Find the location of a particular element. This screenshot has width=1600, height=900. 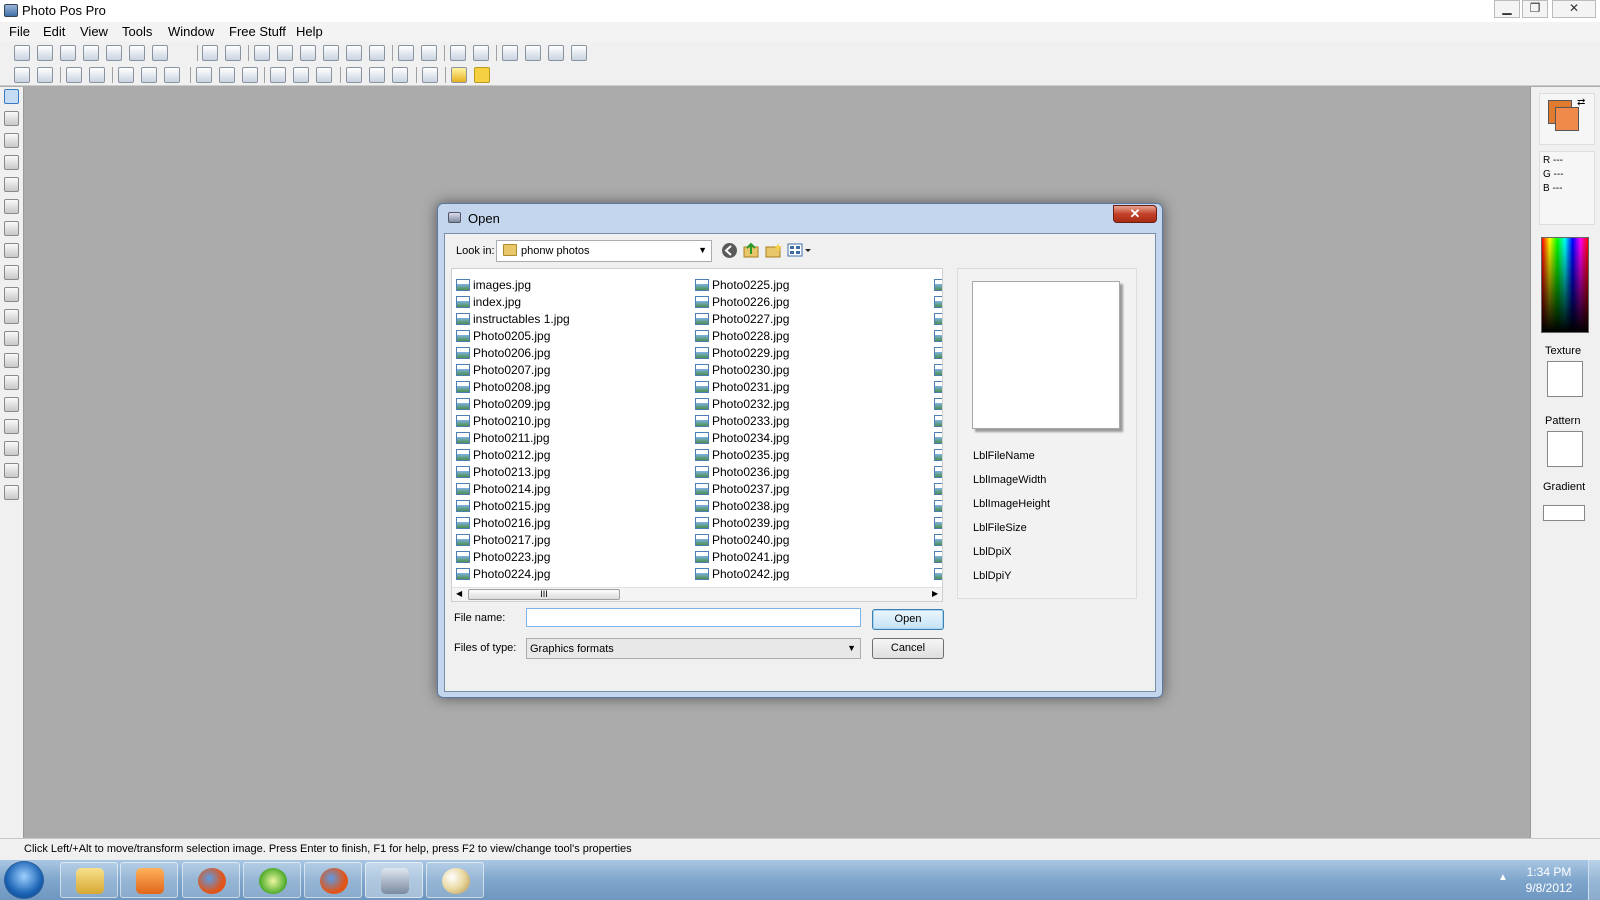

favorite-star-icon is located at coordinates (482, 75).